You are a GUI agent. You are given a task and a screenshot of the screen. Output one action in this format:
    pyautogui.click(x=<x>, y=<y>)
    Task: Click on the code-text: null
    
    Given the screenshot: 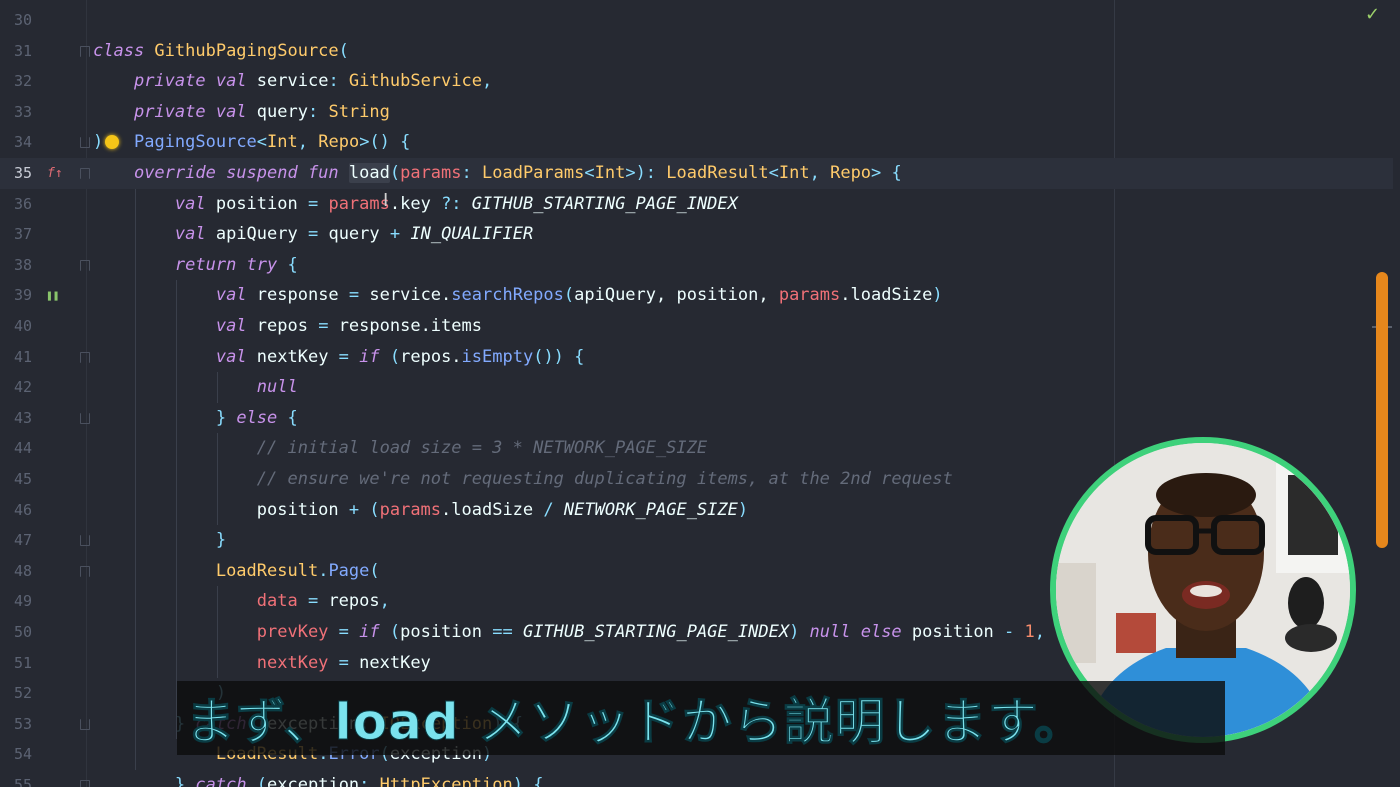 What is the action you would take?
    pyautogui.click(x=195, y=387)
    